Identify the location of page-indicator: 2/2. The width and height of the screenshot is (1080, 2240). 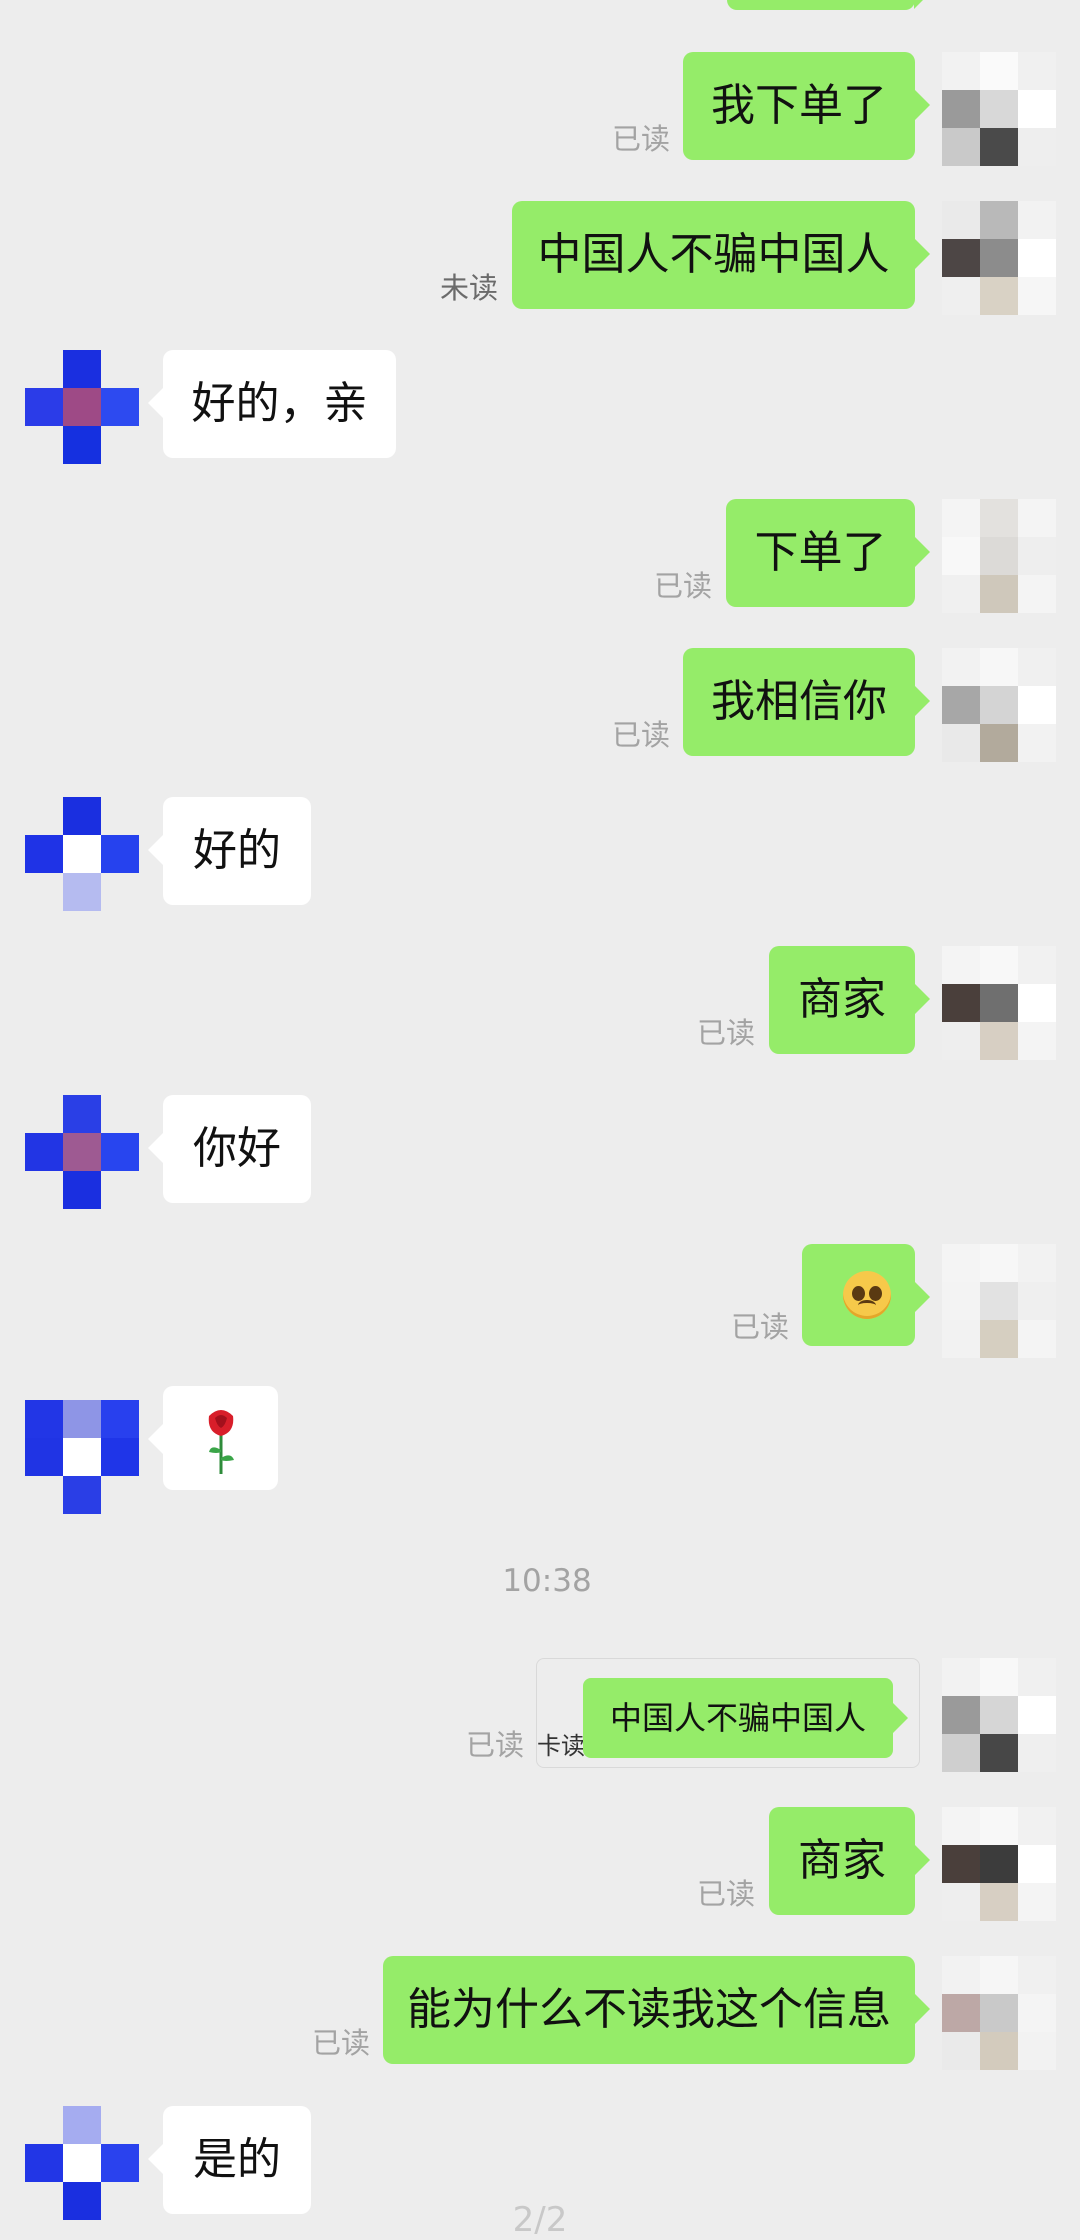
(540, 2220).